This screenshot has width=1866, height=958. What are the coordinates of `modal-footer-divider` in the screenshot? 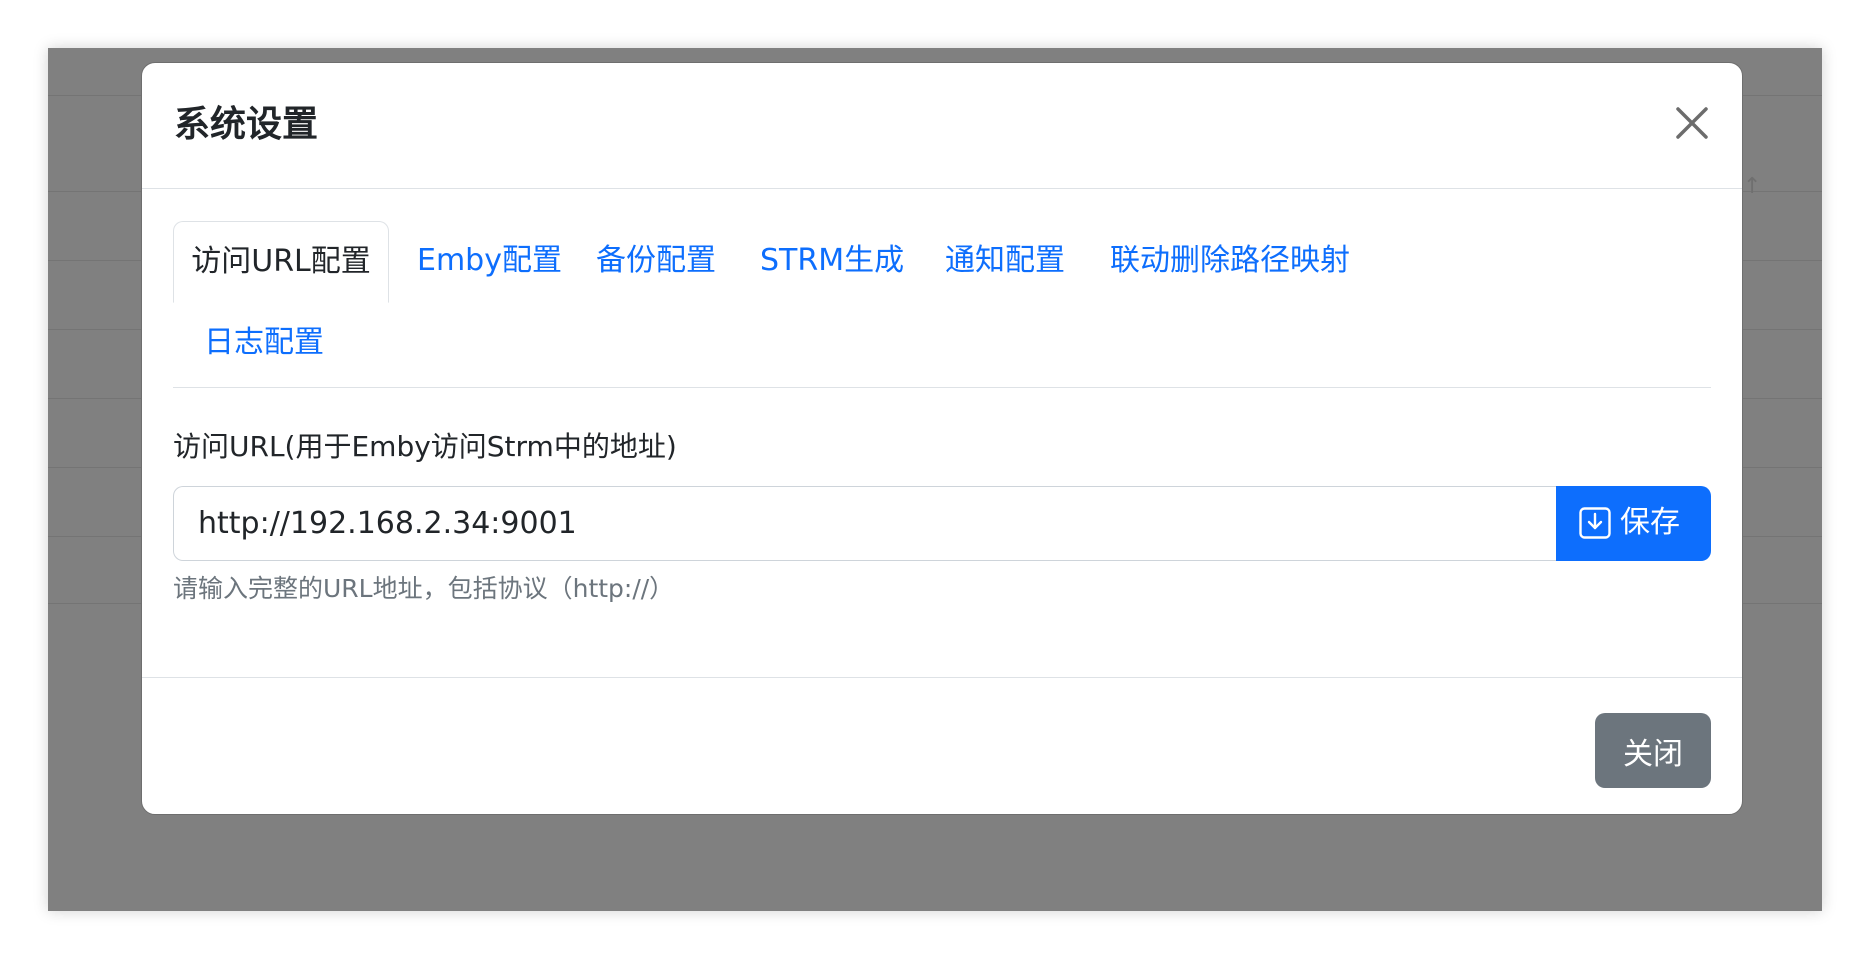 It's located at (942, 677).